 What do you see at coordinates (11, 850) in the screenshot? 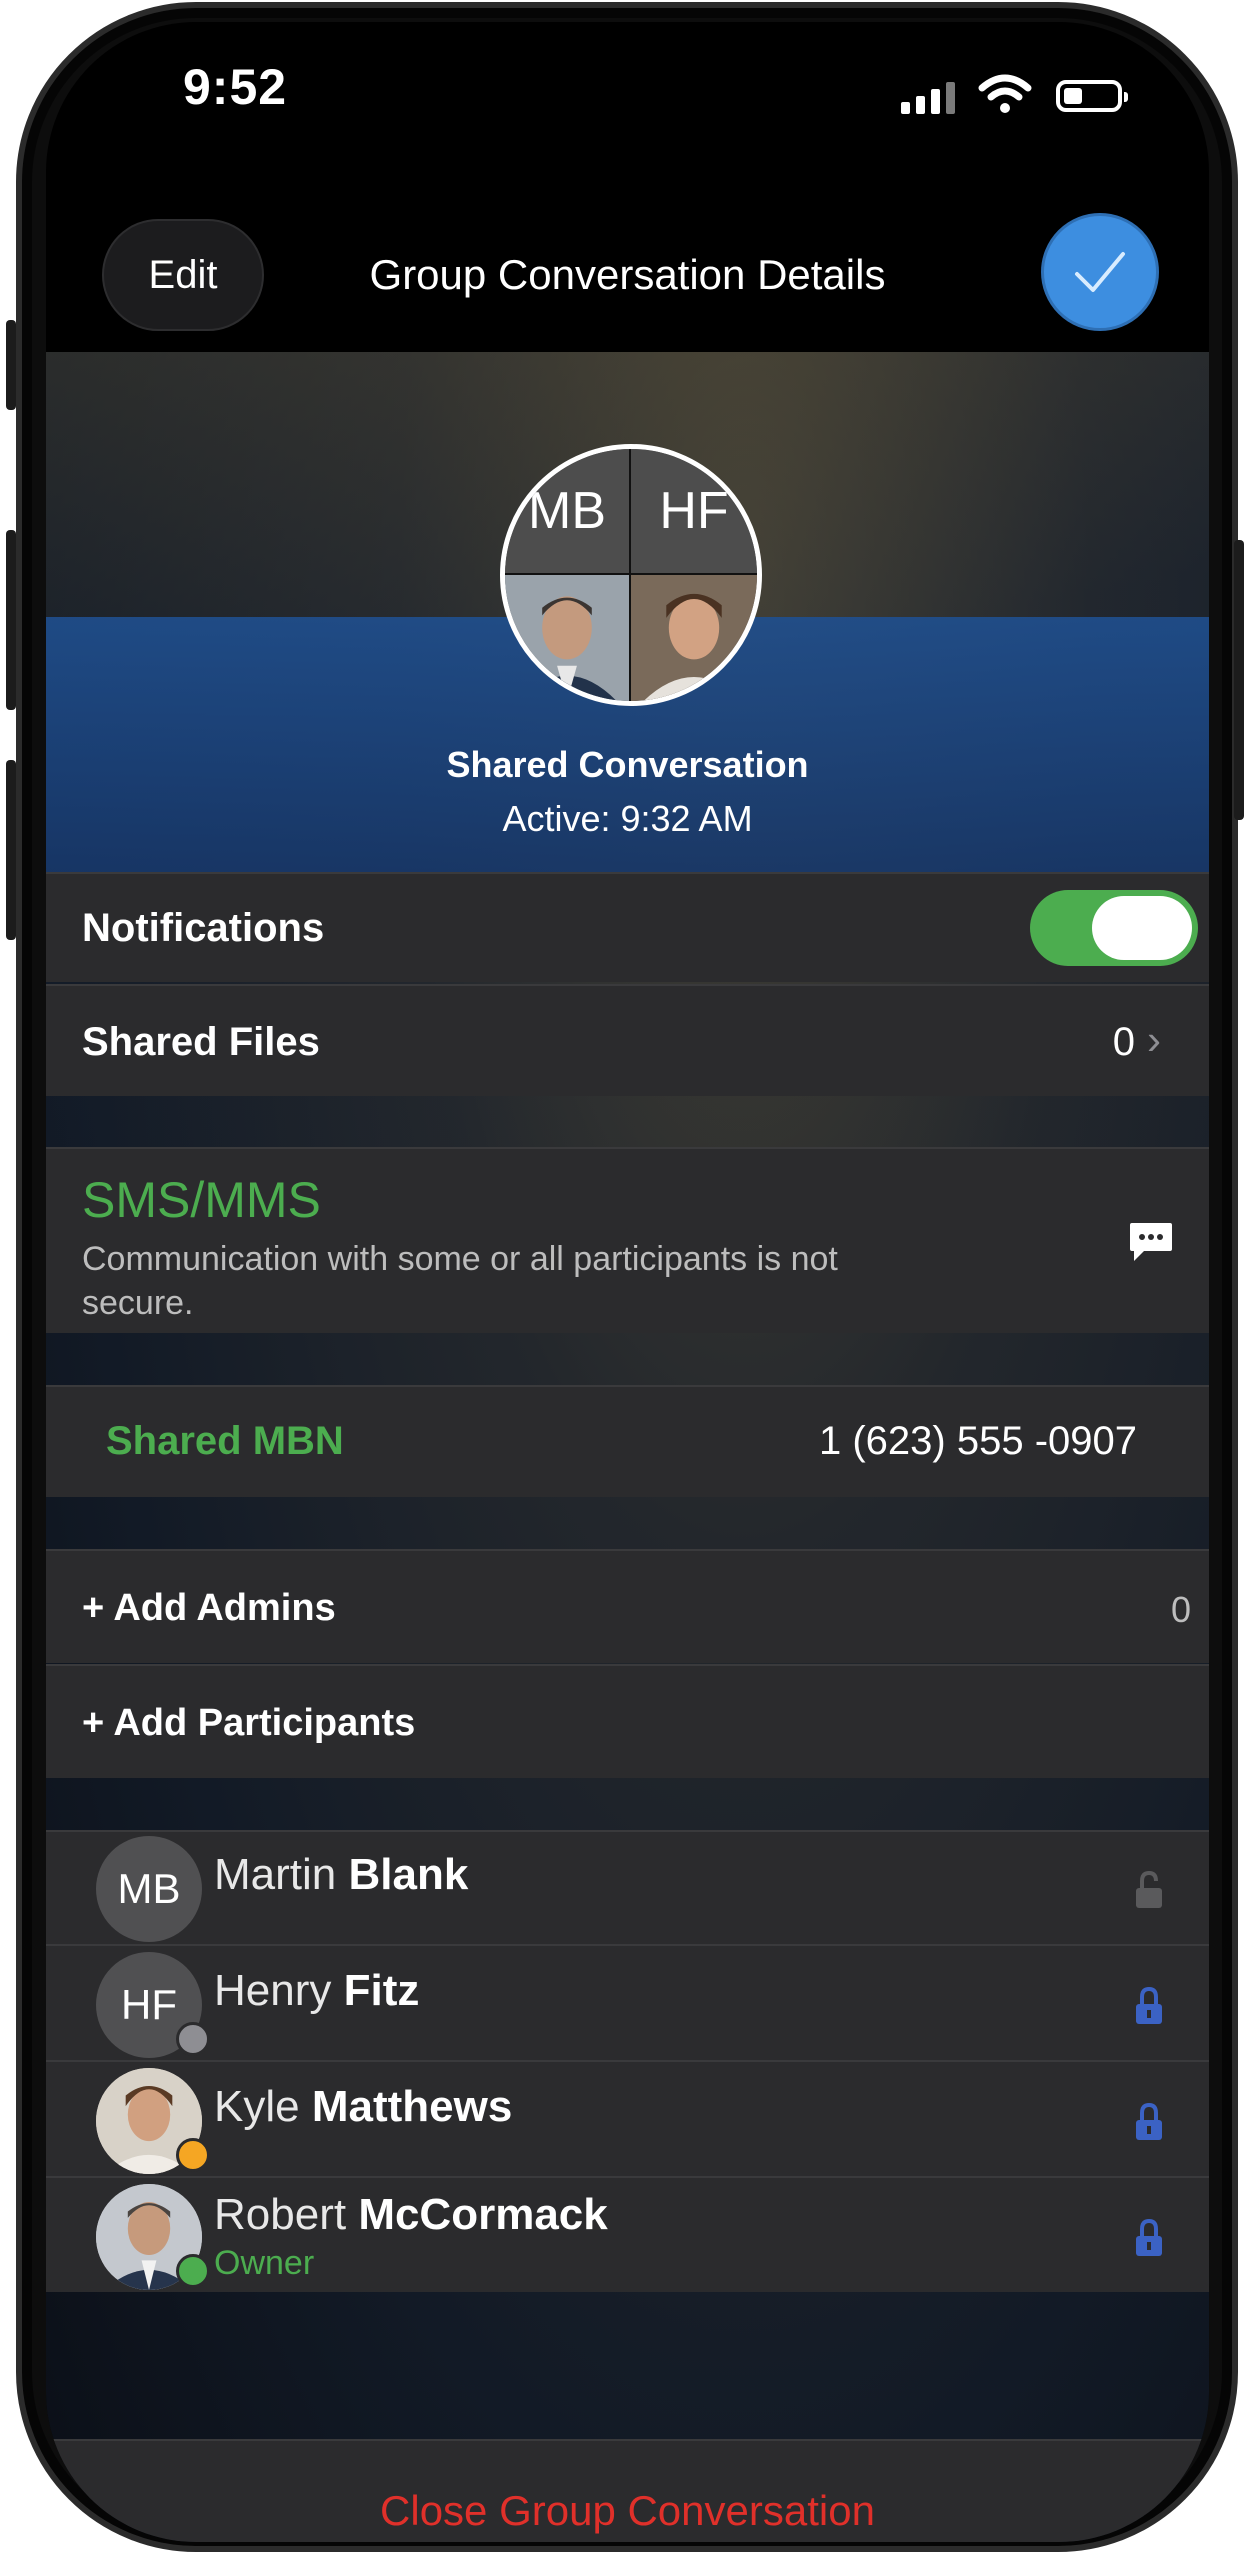
I see `volume-down-button` at bounding box center [11, 850].